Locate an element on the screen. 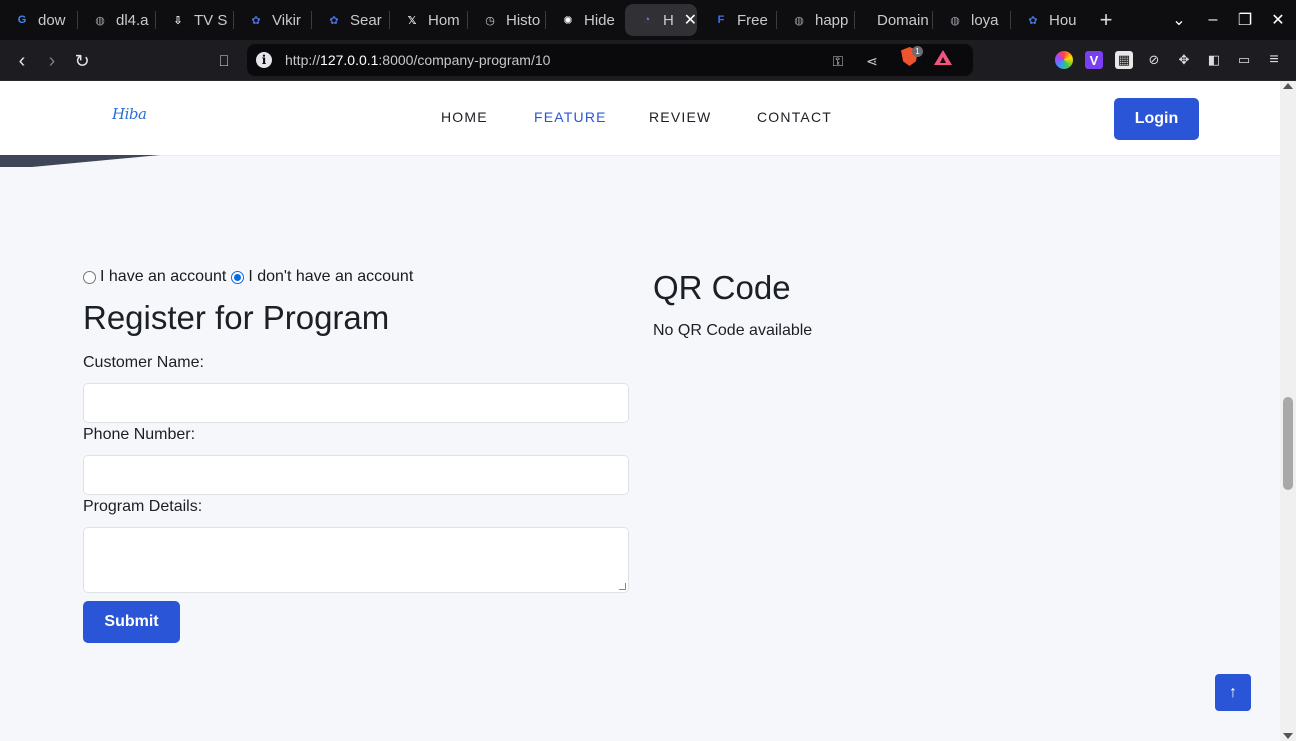  compass-extension-icon: ⊘ is located at coordinates (1154, 60).